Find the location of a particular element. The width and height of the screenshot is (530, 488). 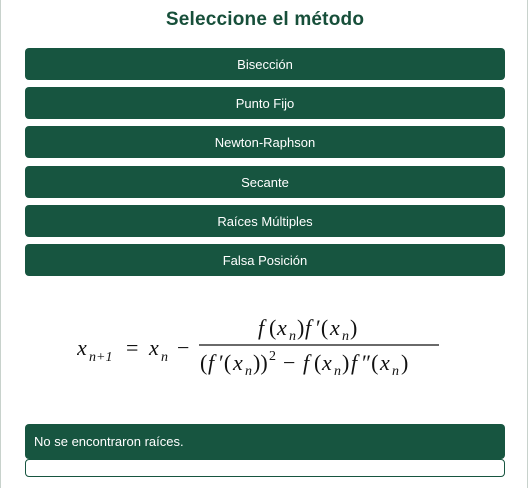

formula-denominator: ( f ′( x n )) 2 − f ( x n ) f ″( x n ) is located at coordinates (304, 364).